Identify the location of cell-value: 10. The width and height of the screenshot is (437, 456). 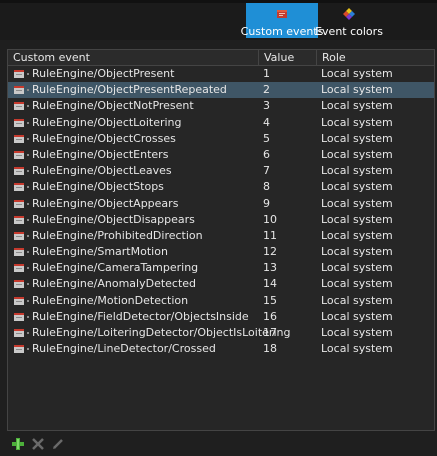
(270, 219).